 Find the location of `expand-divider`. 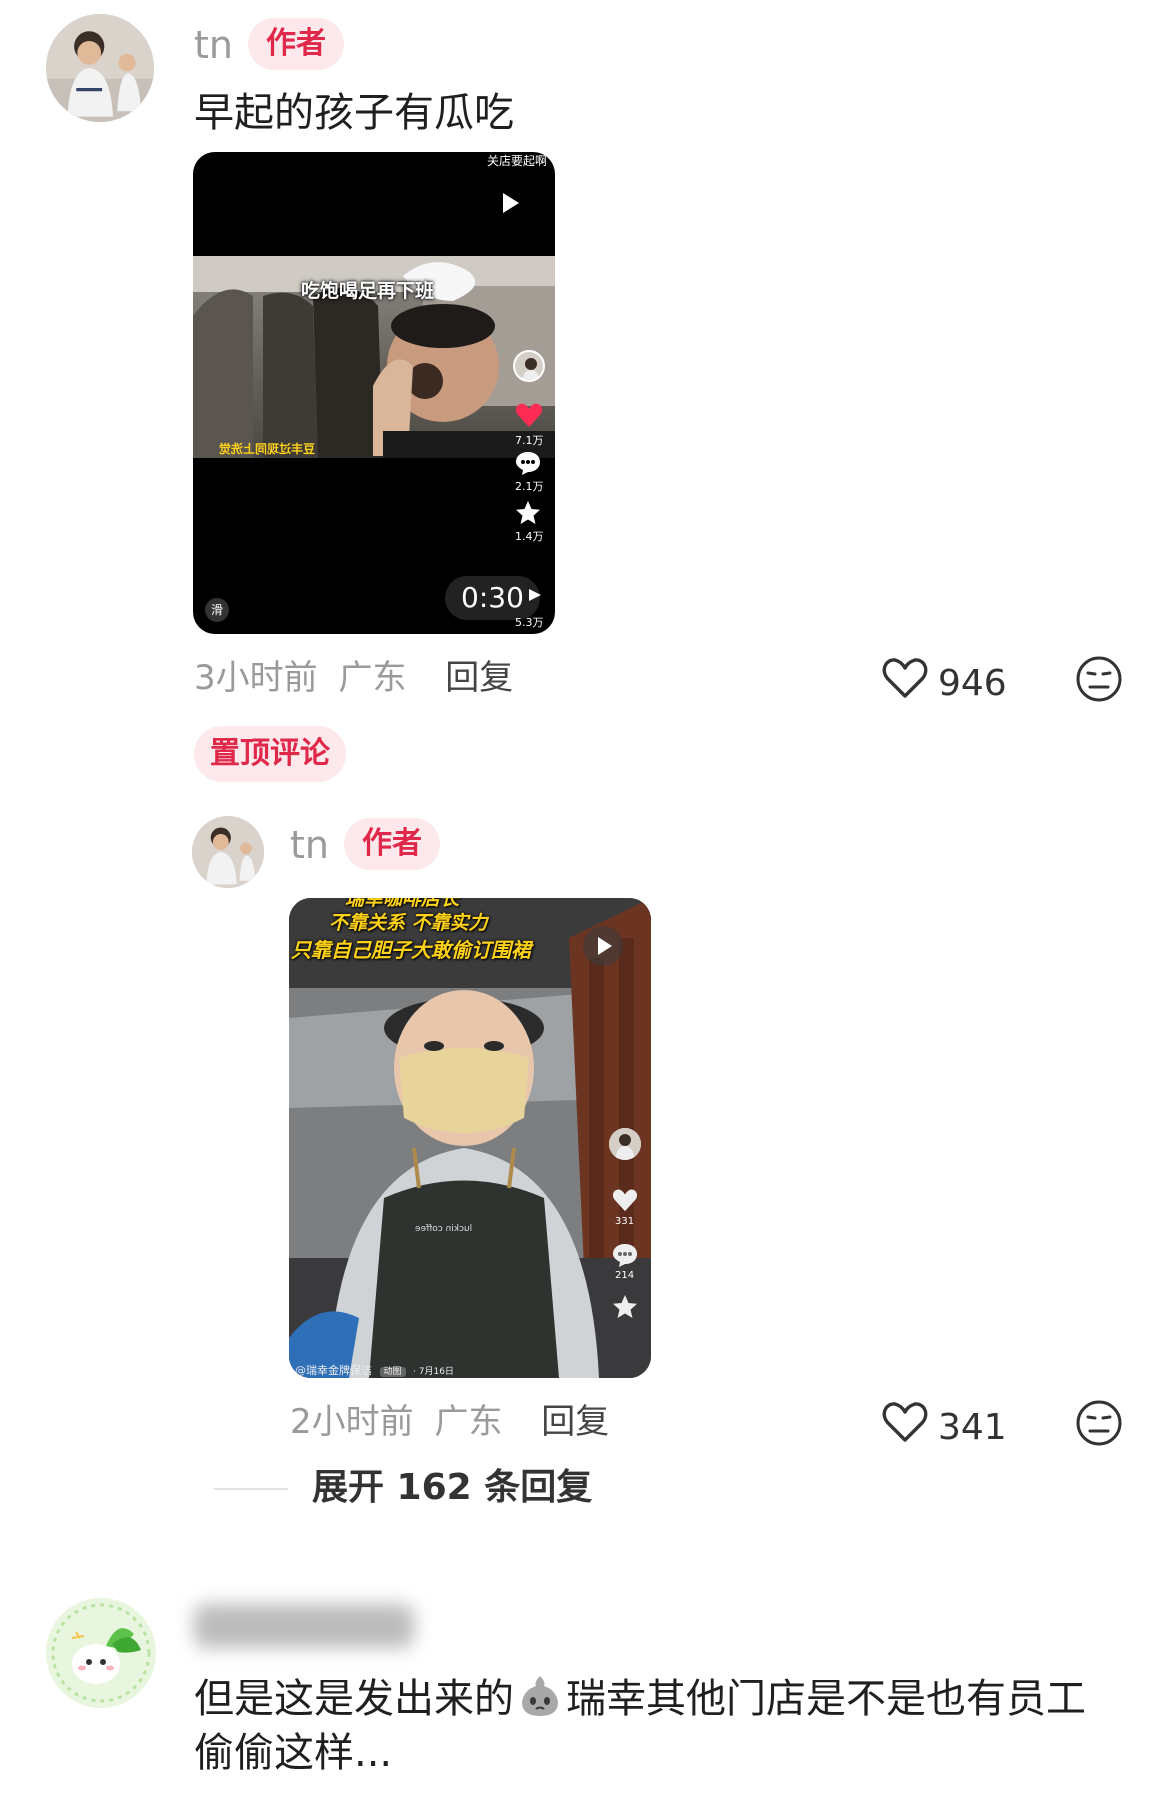

expand-divider is located at coordinates (251, 1489).